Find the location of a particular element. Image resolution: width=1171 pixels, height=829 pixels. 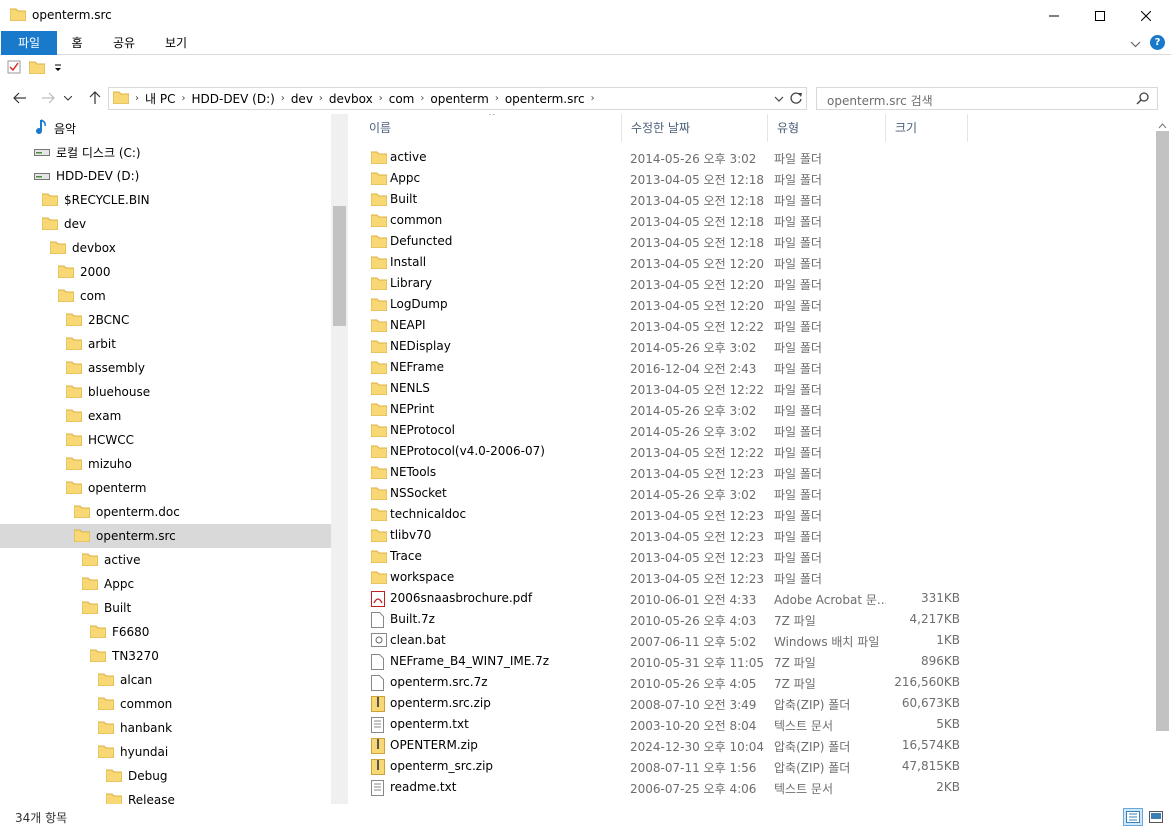

nav-tree-item: devbox is located at coordinates (165, 248).